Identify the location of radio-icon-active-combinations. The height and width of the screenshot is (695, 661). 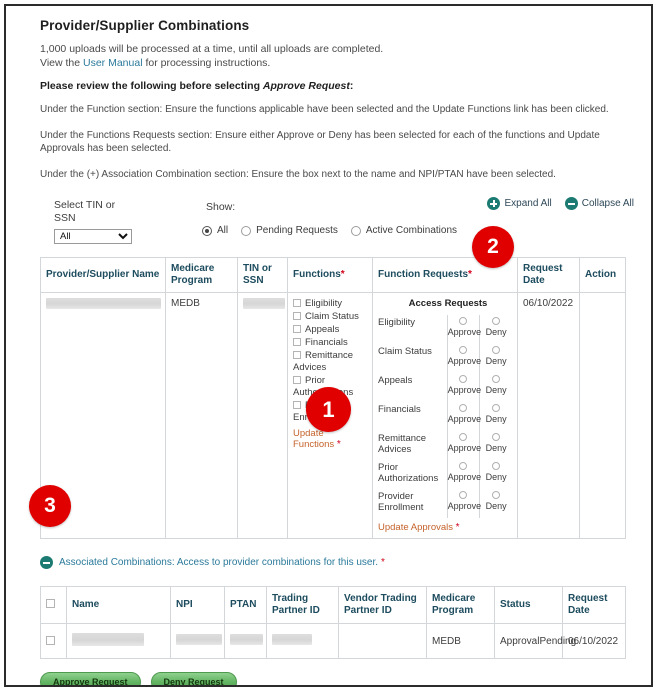
(355, 230).